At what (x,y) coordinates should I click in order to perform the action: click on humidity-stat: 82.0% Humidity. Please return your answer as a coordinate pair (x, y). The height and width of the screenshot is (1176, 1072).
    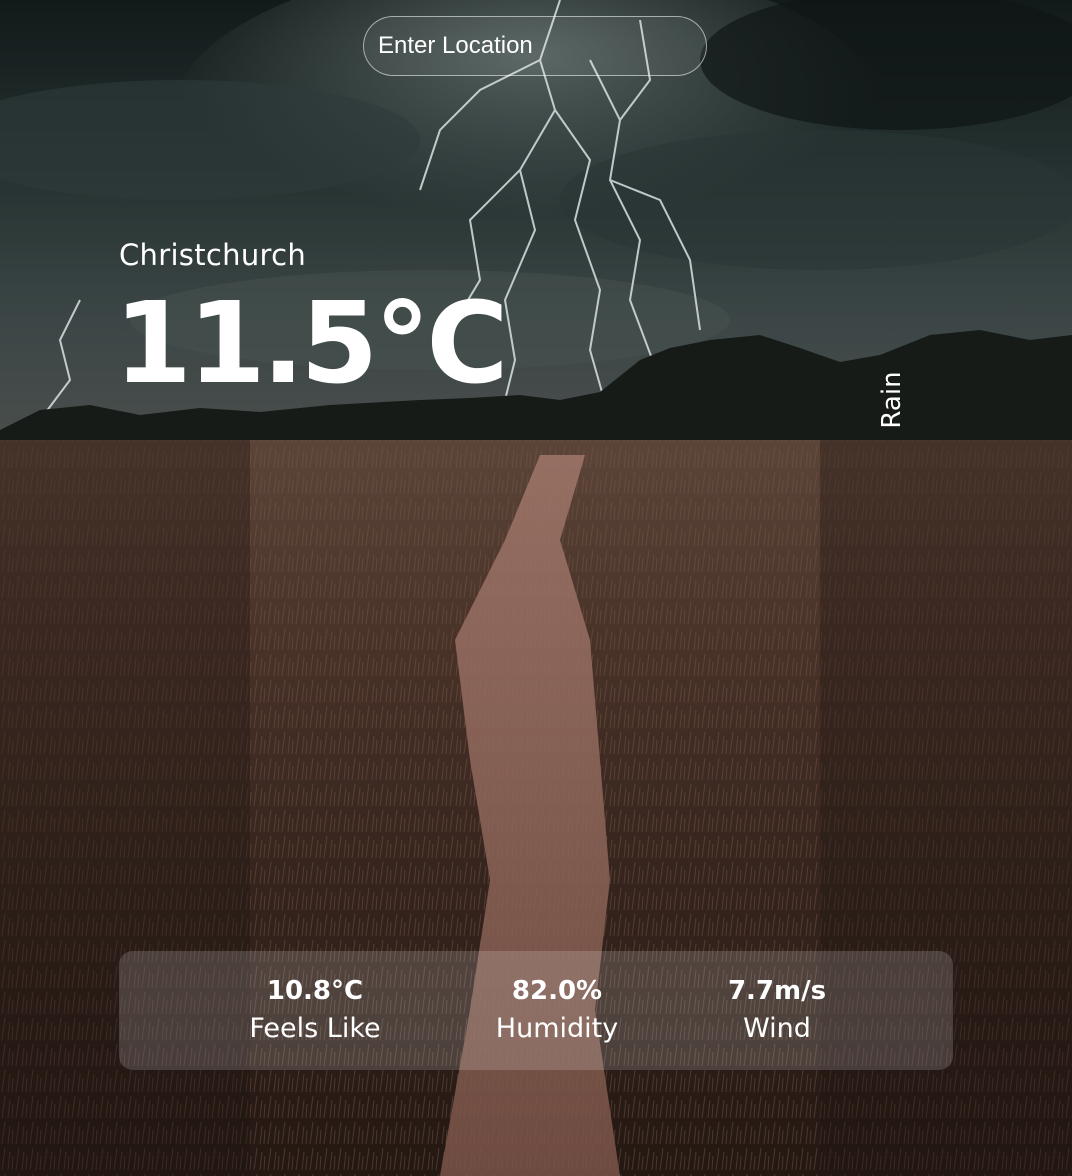
    Looking at the image, I should click on (557, 1011).